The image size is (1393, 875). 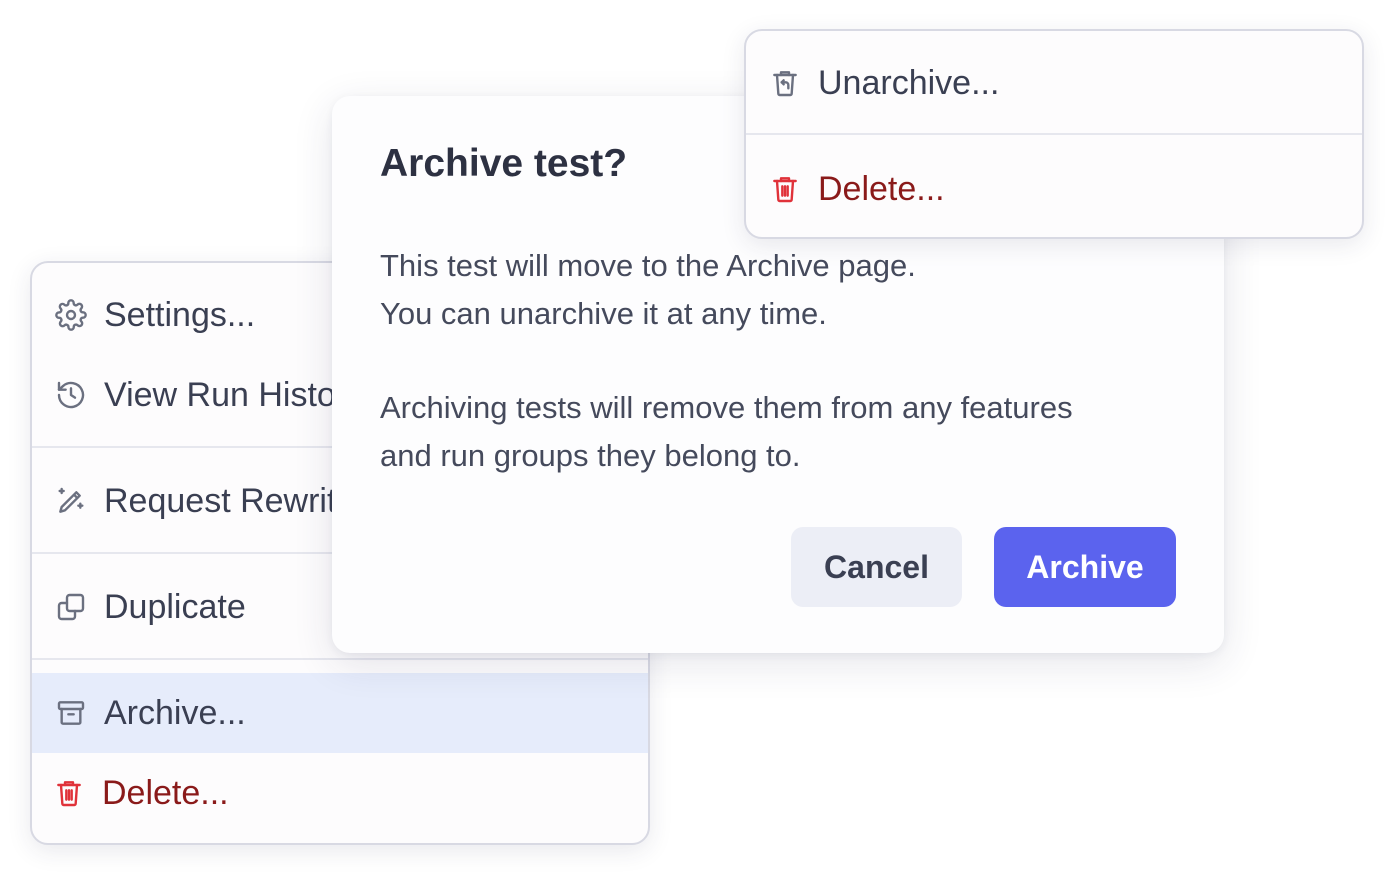 I want to click on dialog-text: and run groups they belong to., so click(x=590, y=455).